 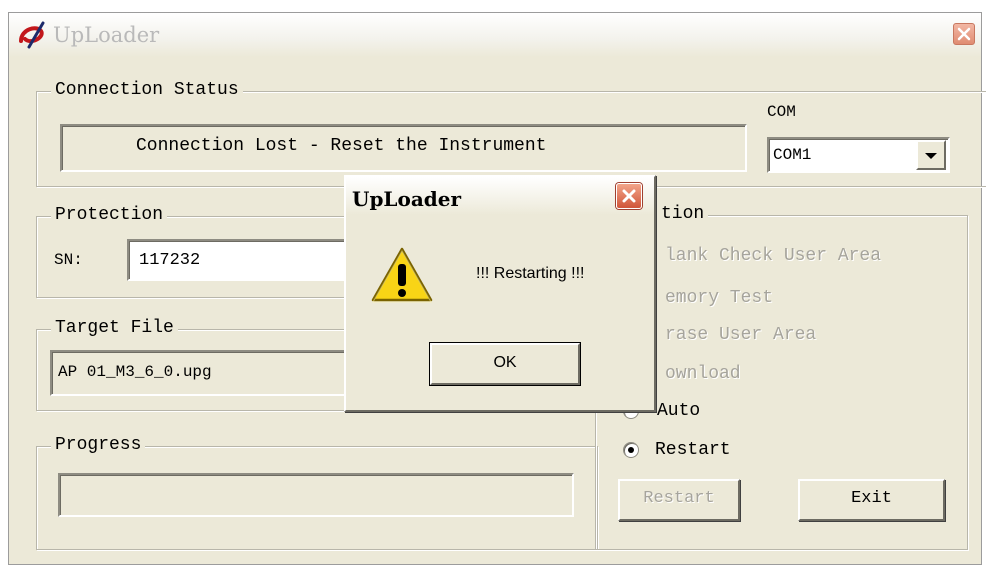 I want to click on sn-input: 117232, so click(x=242, y=260).